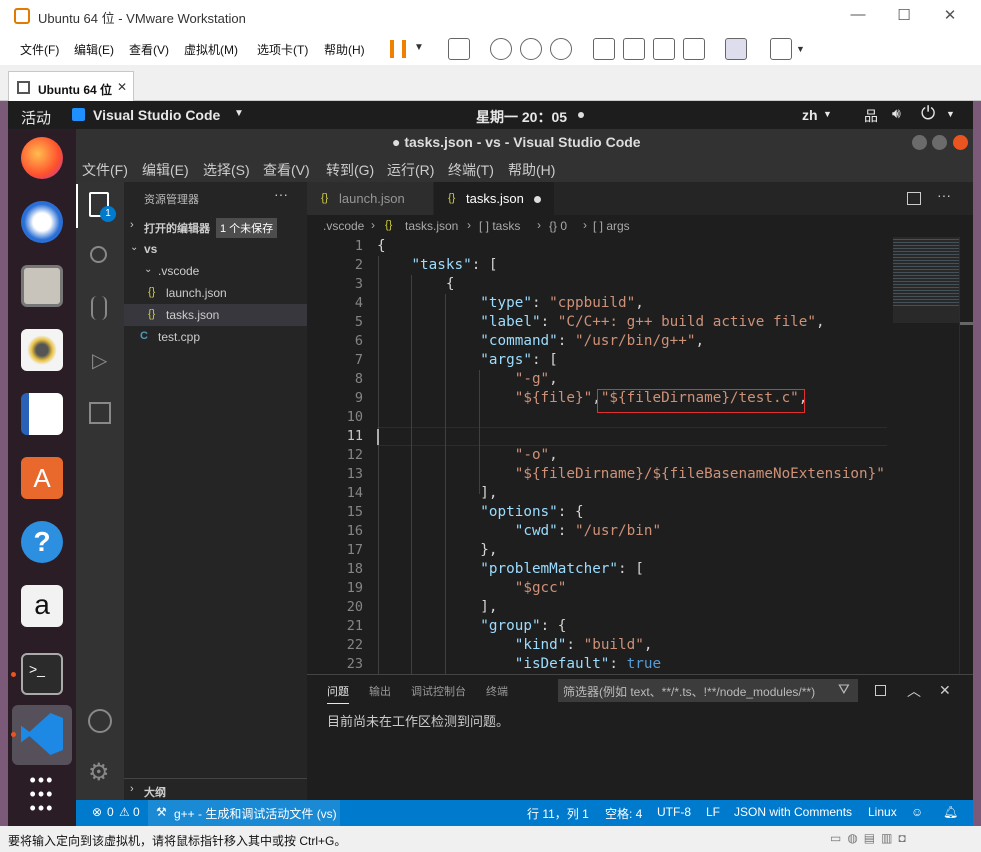 The width and height of the screenshot is (981, 852). I want to click on power-icon: ⏻, so click(928, 113).